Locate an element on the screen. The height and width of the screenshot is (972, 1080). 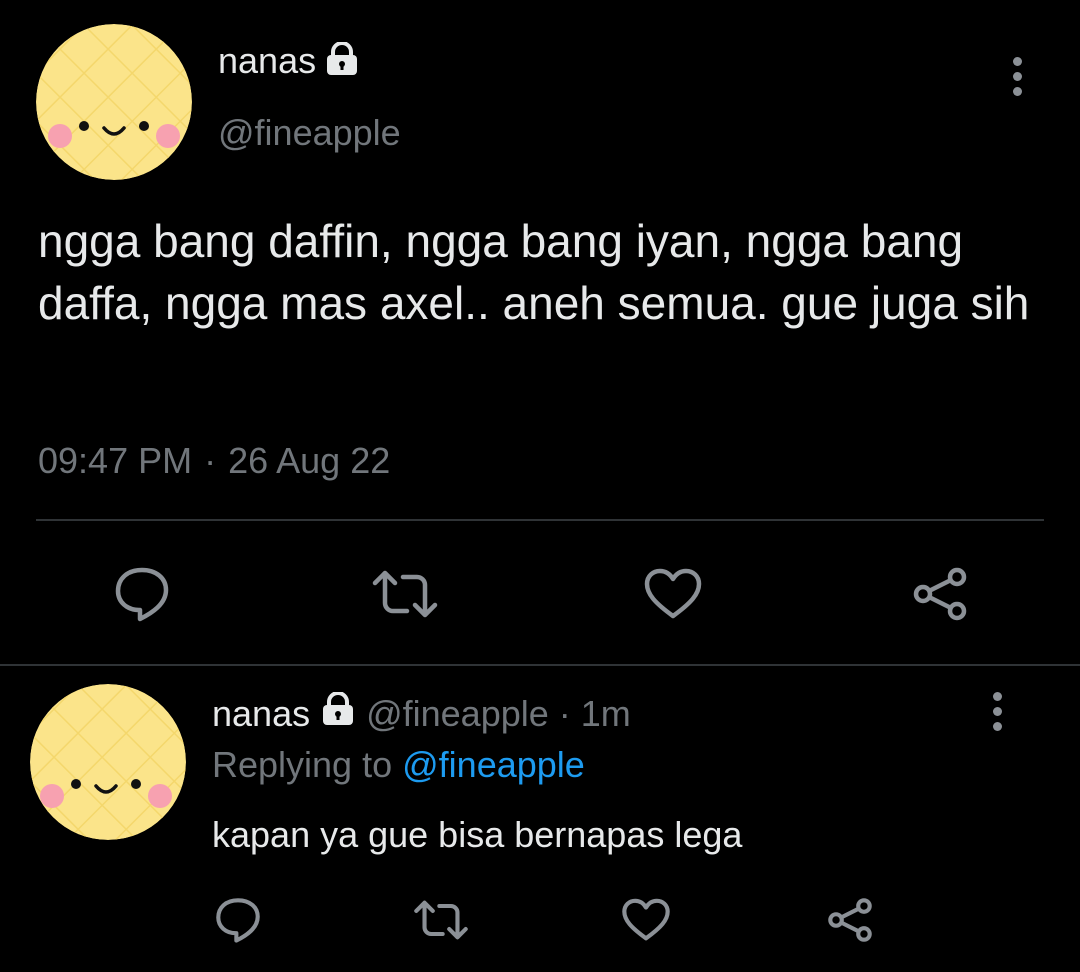
tweet-date: 26 Aug 22 is located at coordinates (309, 460).